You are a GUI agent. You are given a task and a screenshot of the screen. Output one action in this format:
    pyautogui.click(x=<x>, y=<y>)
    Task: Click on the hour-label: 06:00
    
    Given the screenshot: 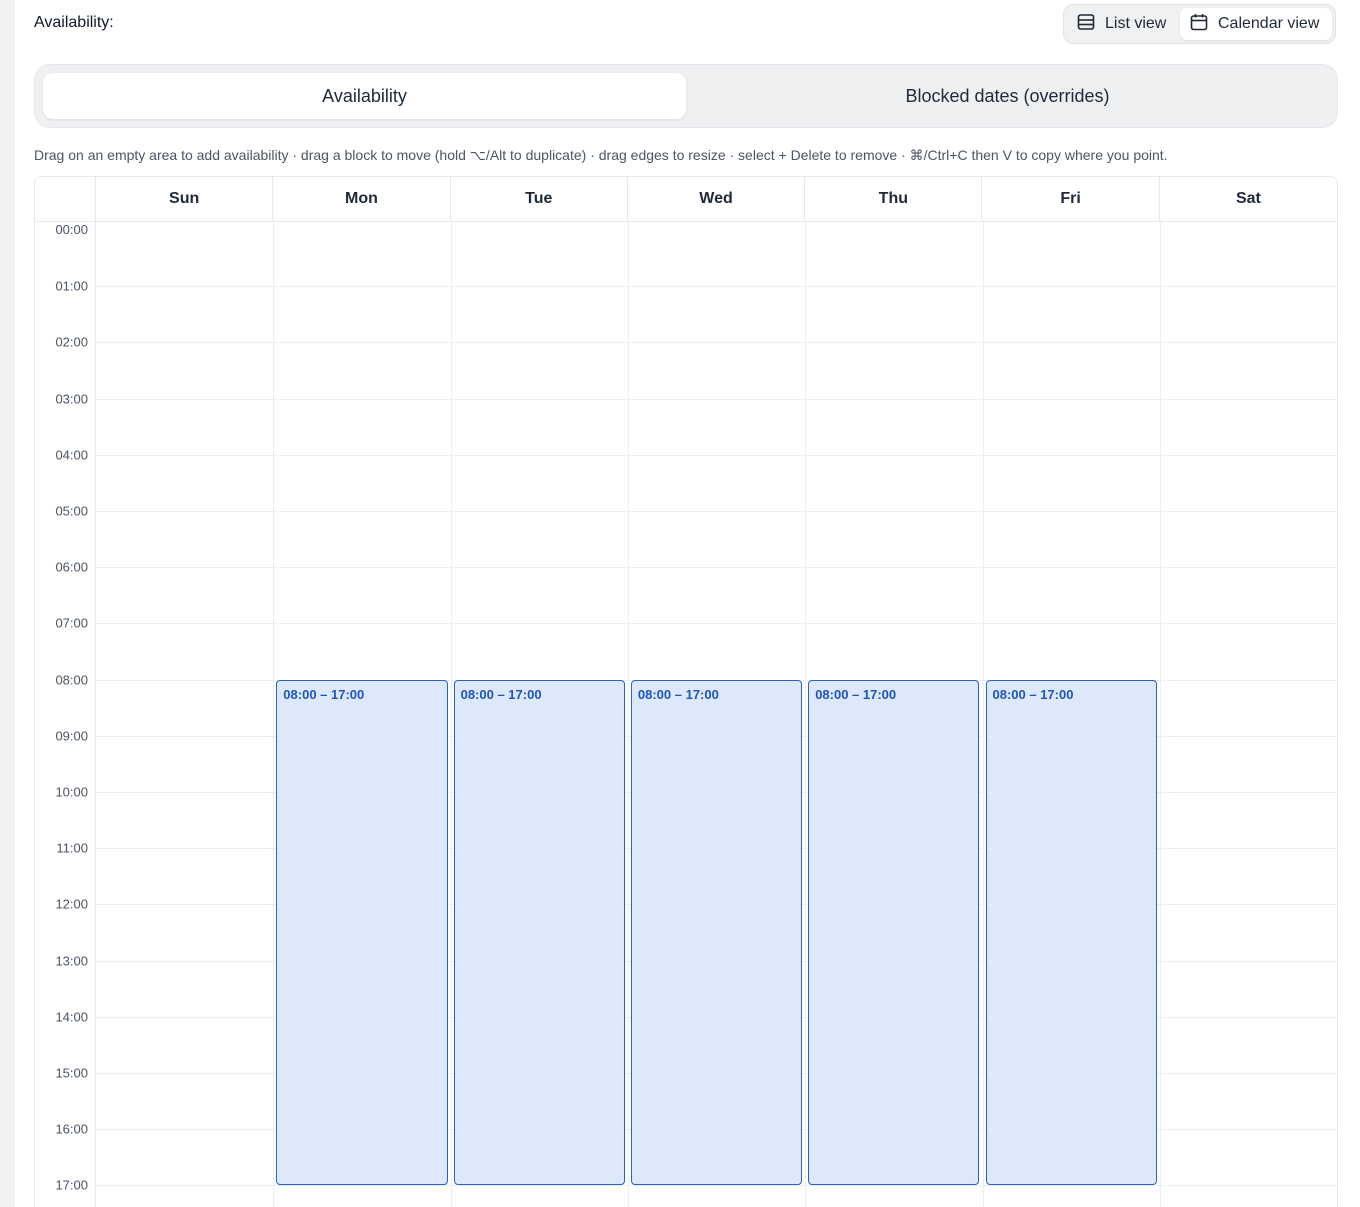 What is the action you would take?
    pyautogui.click(x=71, y=567)
    